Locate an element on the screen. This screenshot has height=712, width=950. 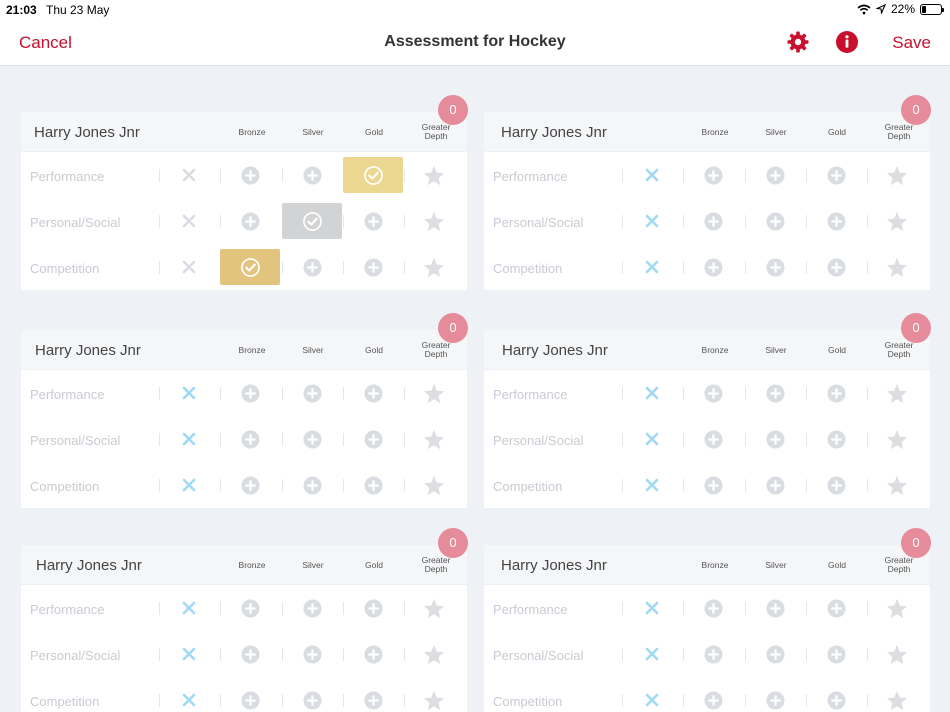
cancel-button: Cancel is located at coordinates (45, 43).